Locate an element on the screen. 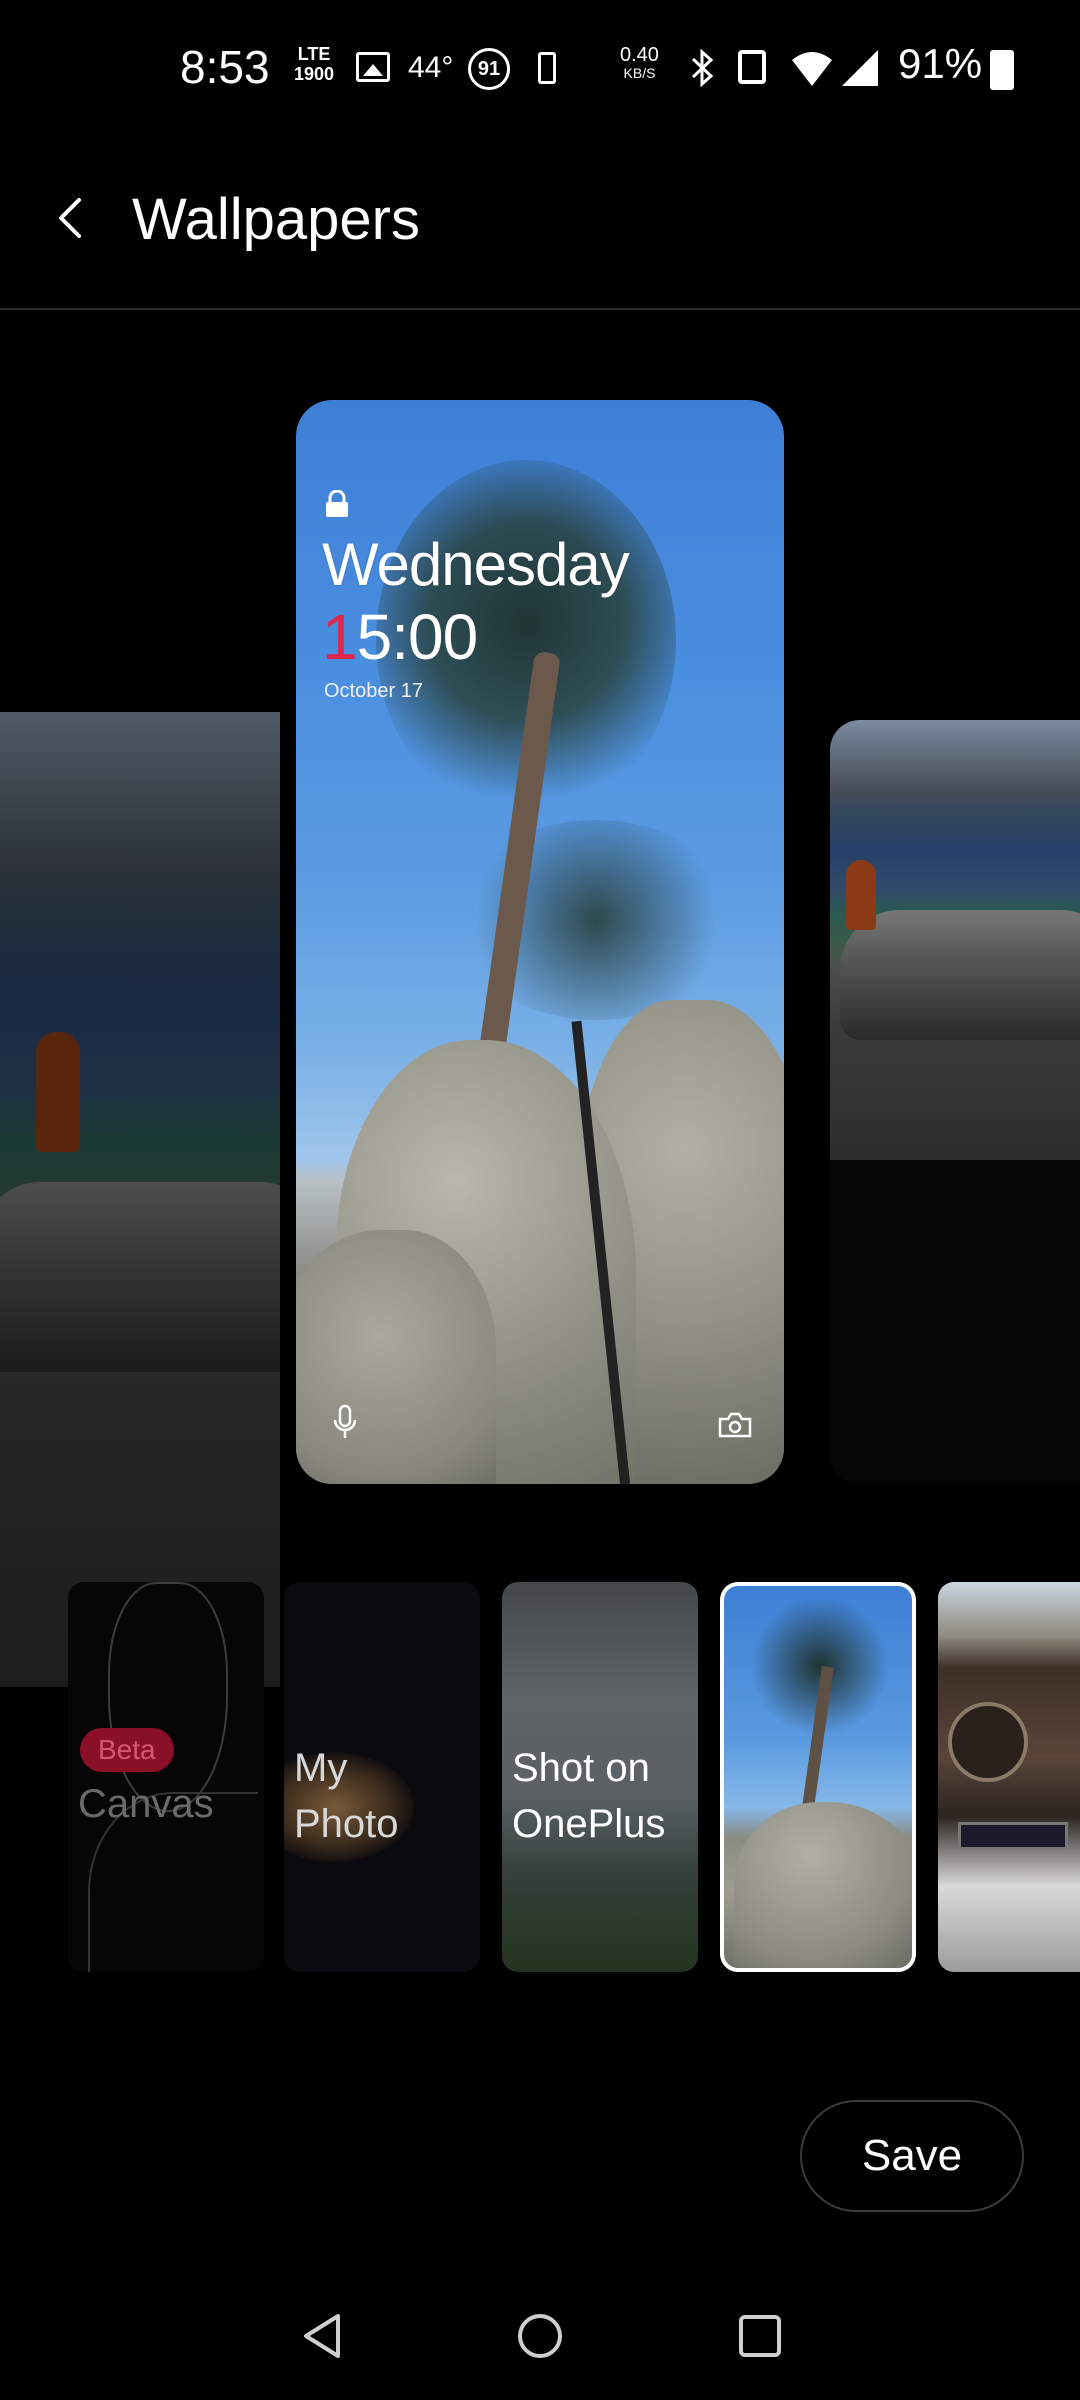 Image resolution: width=1080 pixels, height=2400 pixels. nav-recents-button is located at coordinates (760, 2336).